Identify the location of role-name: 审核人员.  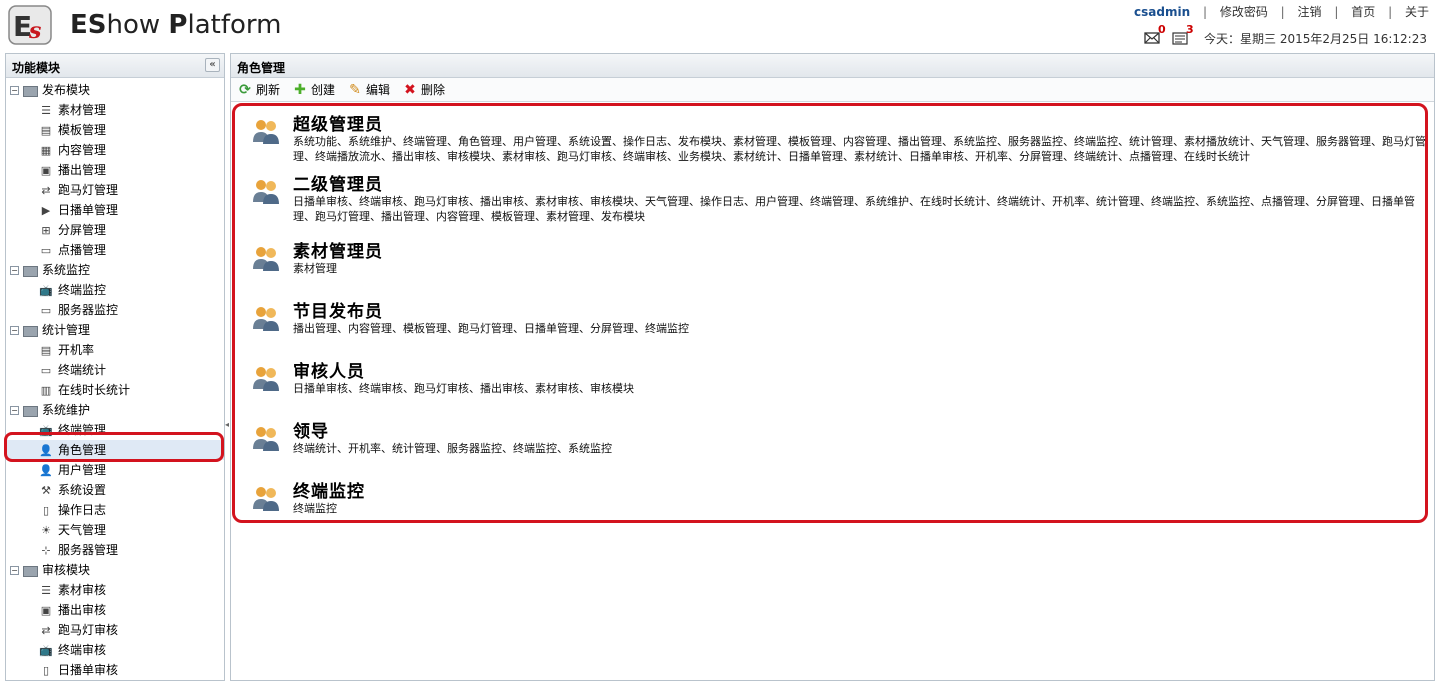
(329, 372).